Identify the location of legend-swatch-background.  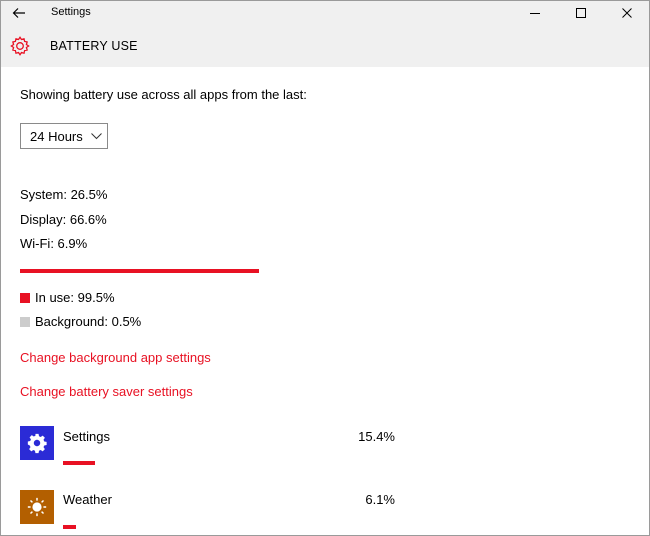
(25, 321).